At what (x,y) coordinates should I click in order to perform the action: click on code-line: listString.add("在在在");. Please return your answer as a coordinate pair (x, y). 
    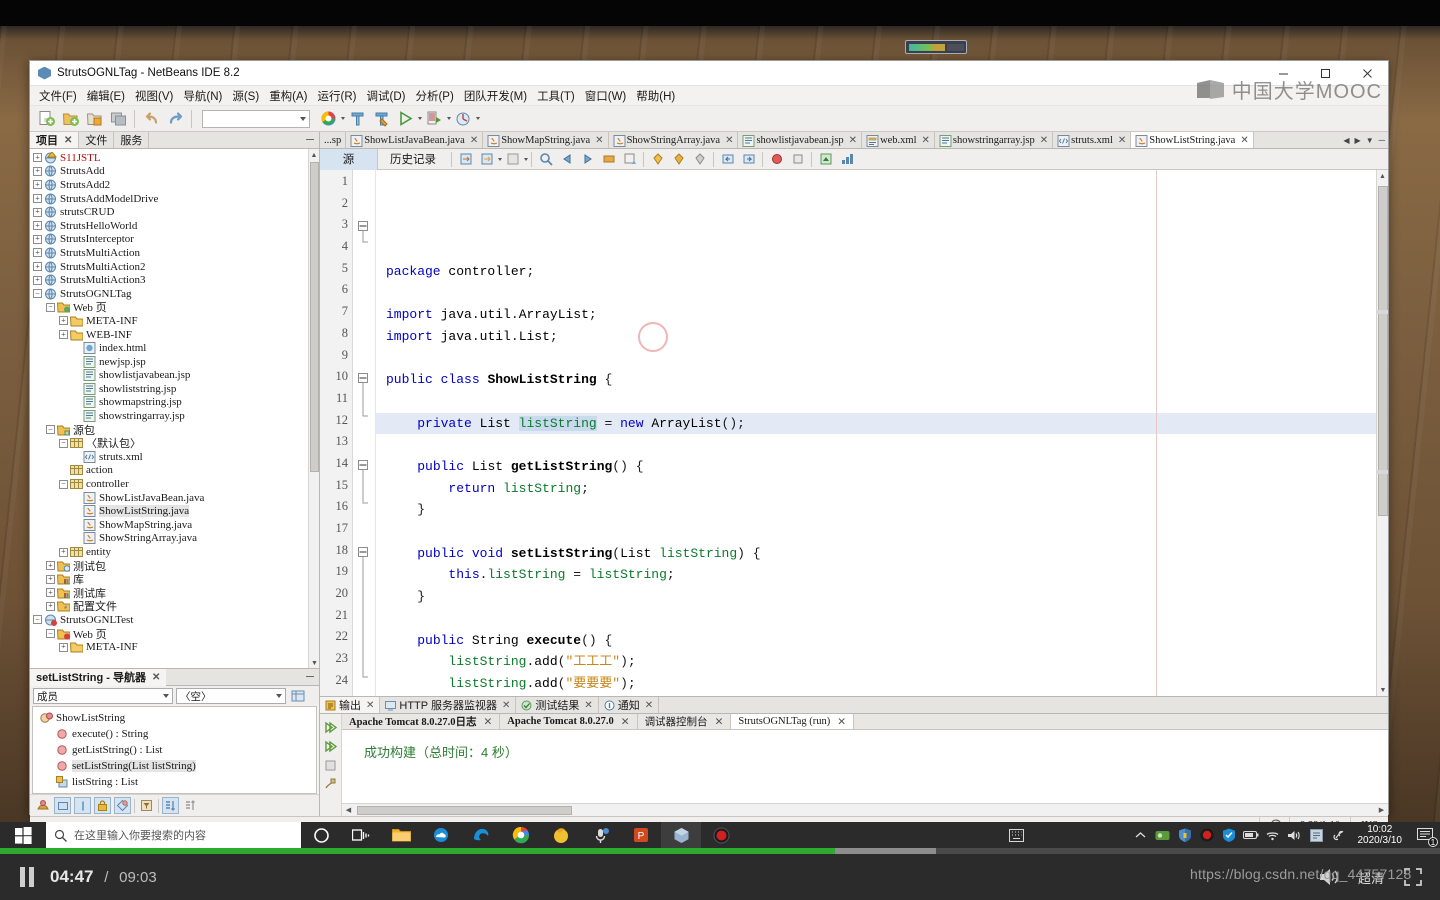
    Looking at the image, I should click on (876, 695).